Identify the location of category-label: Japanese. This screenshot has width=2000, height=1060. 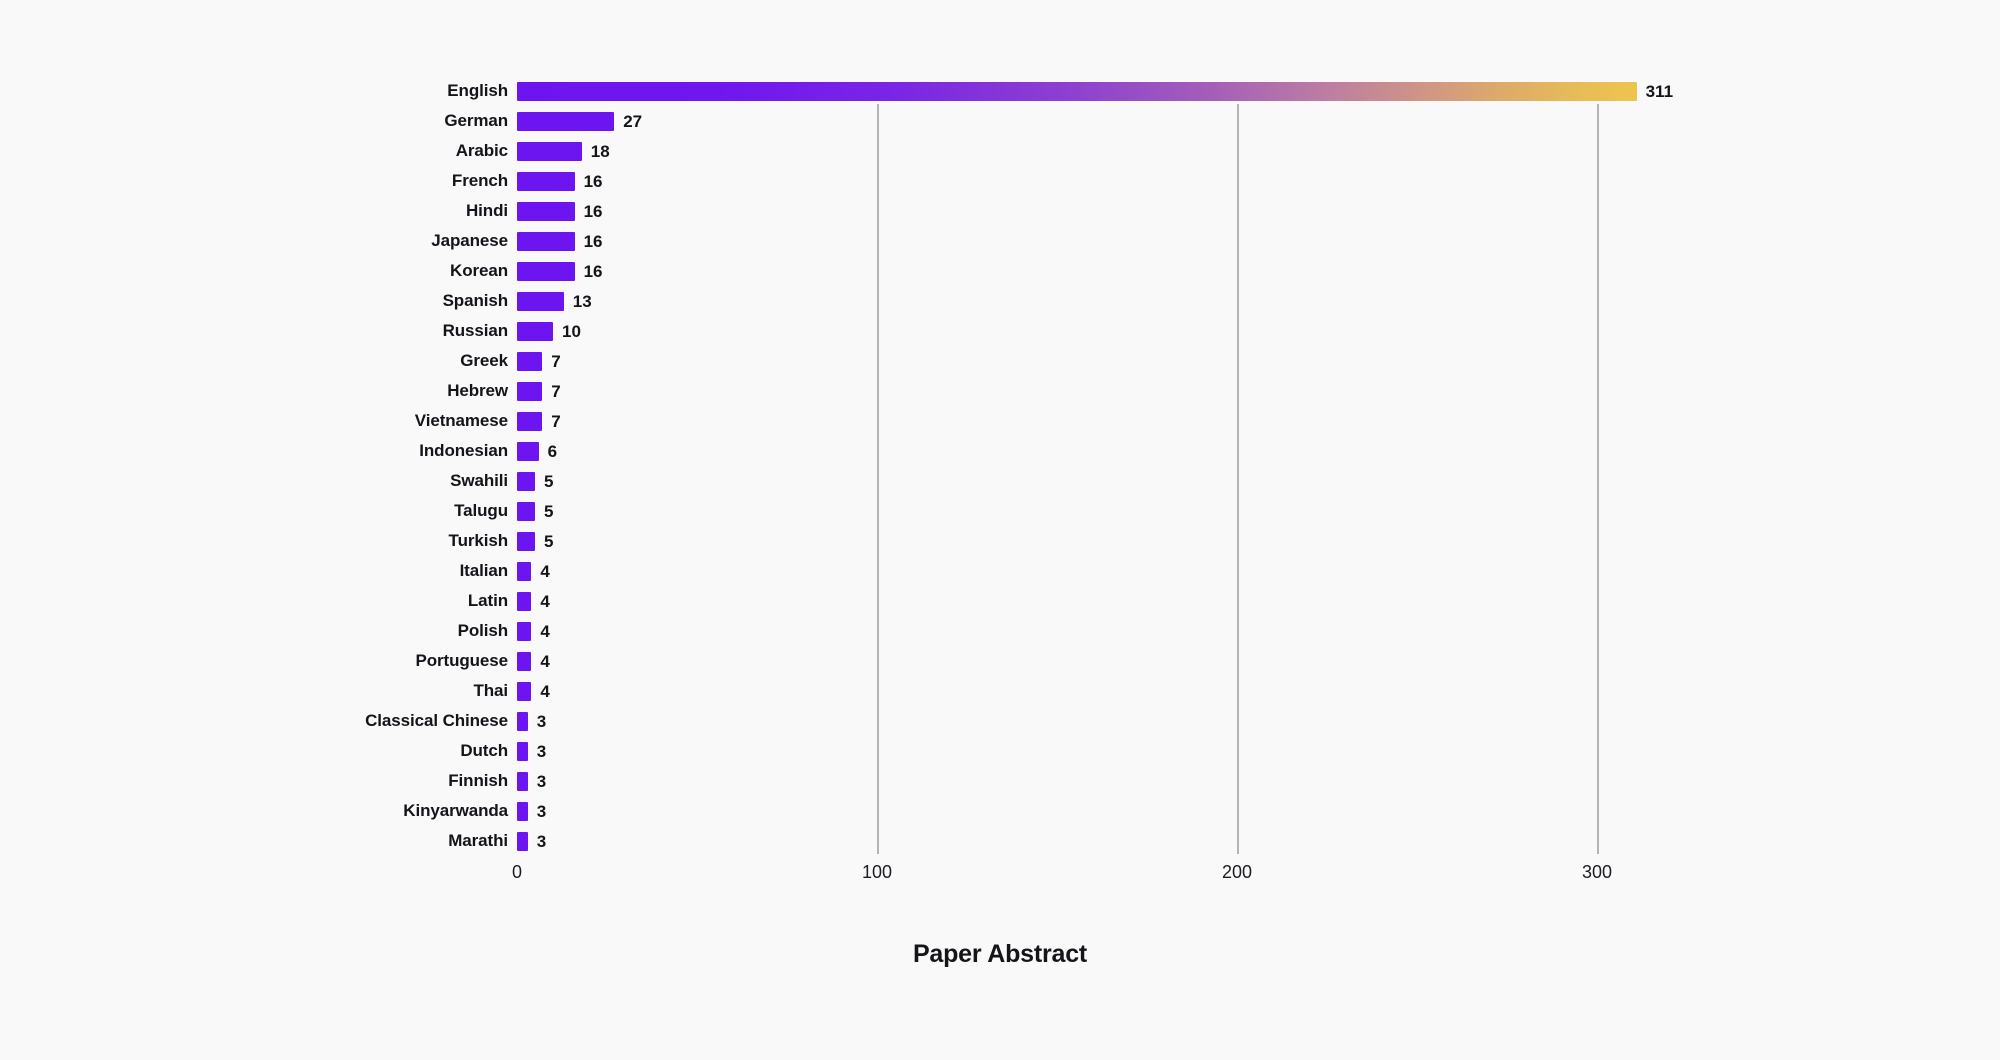
(469, 240).